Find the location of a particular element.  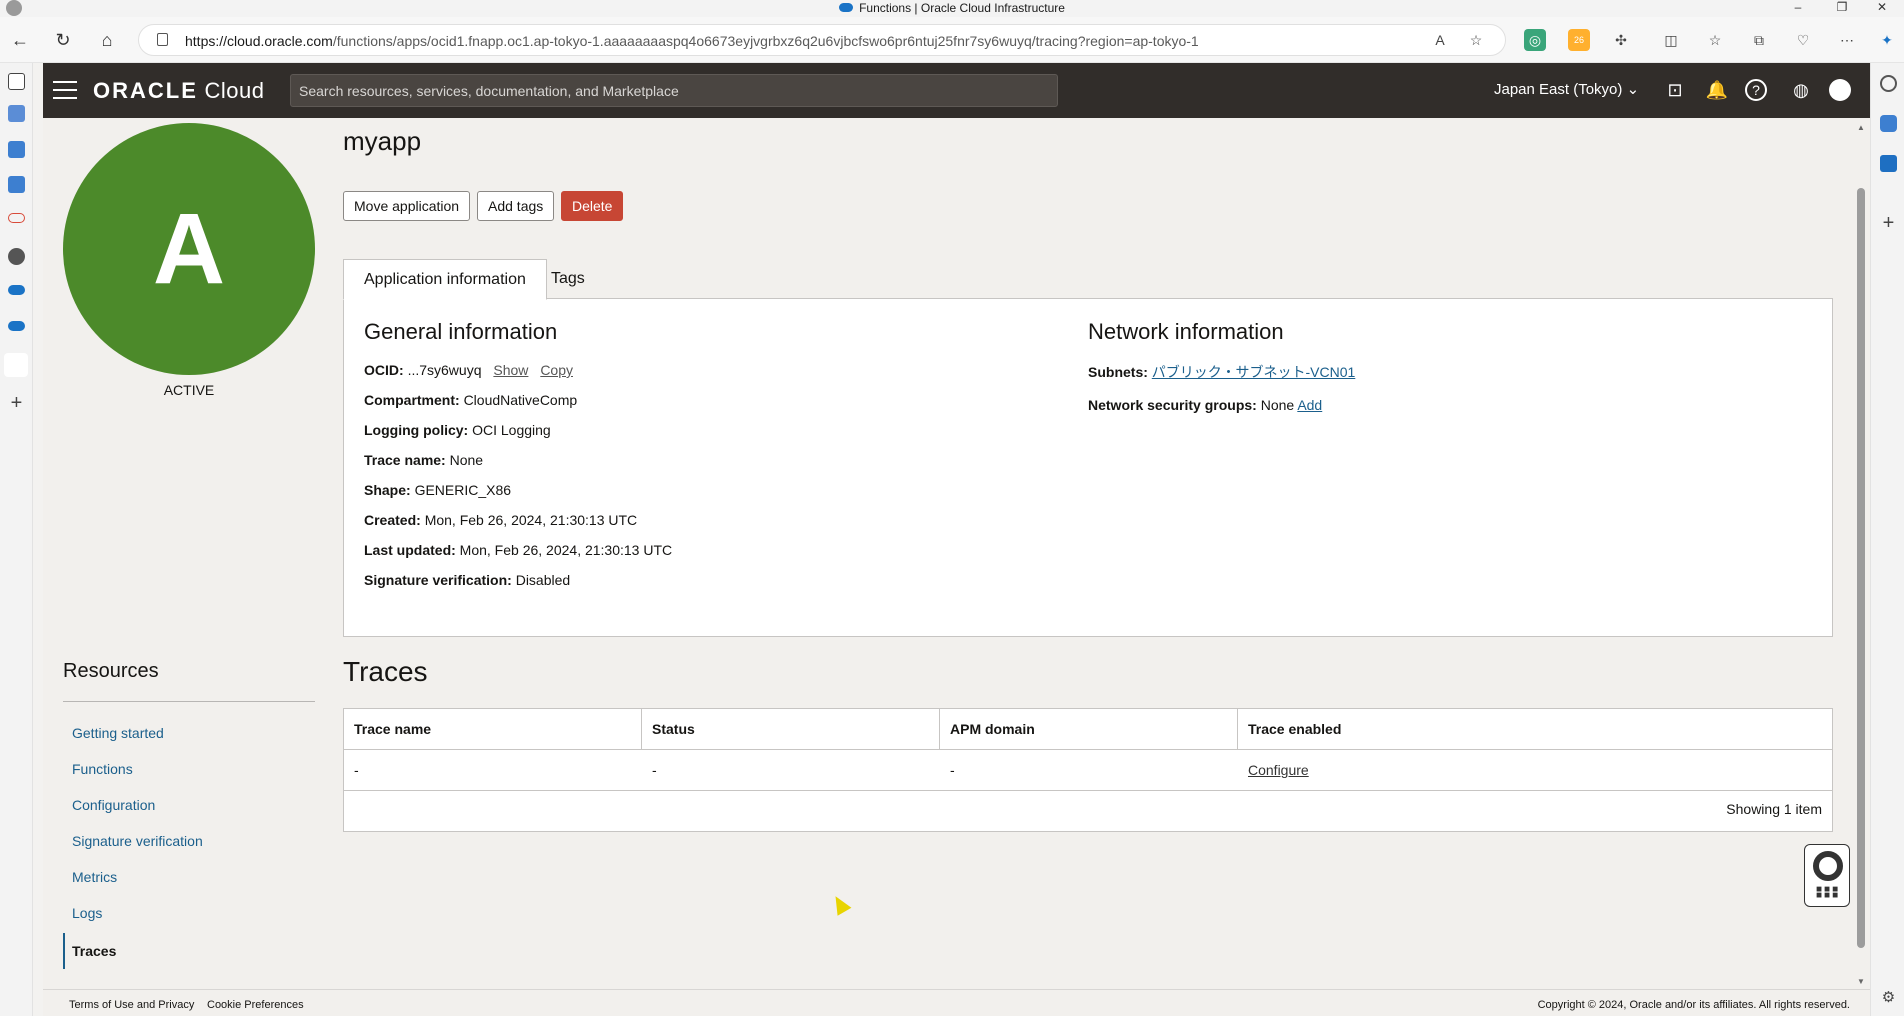

ocid-copy-link: Copy is located at coordinates (556, 370).